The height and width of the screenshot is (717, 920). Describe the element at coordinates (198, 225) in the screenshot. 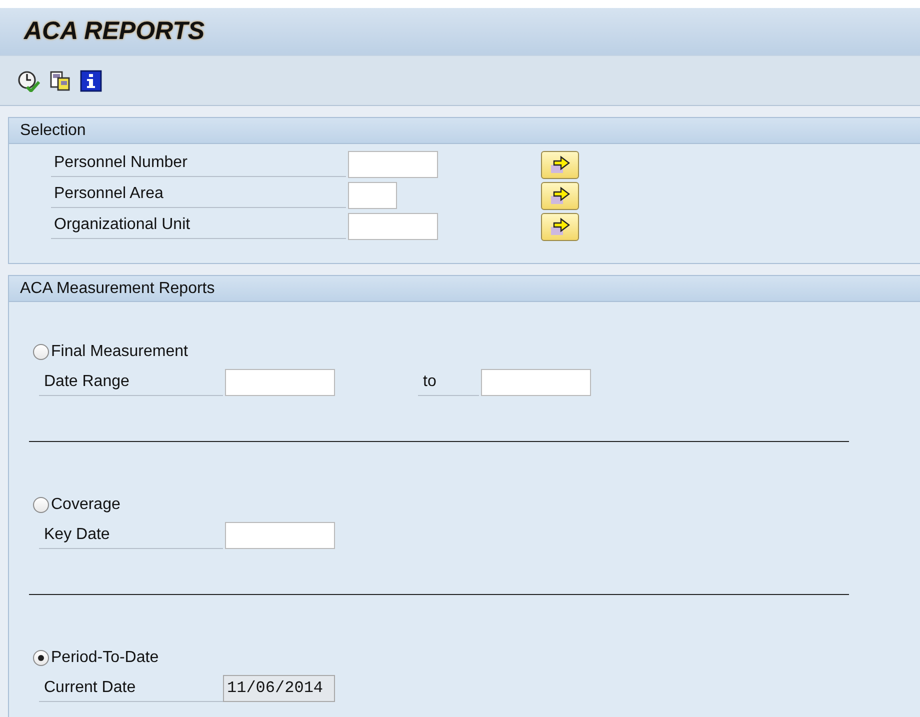

I see `field-label: Organizational Unit` at that location.